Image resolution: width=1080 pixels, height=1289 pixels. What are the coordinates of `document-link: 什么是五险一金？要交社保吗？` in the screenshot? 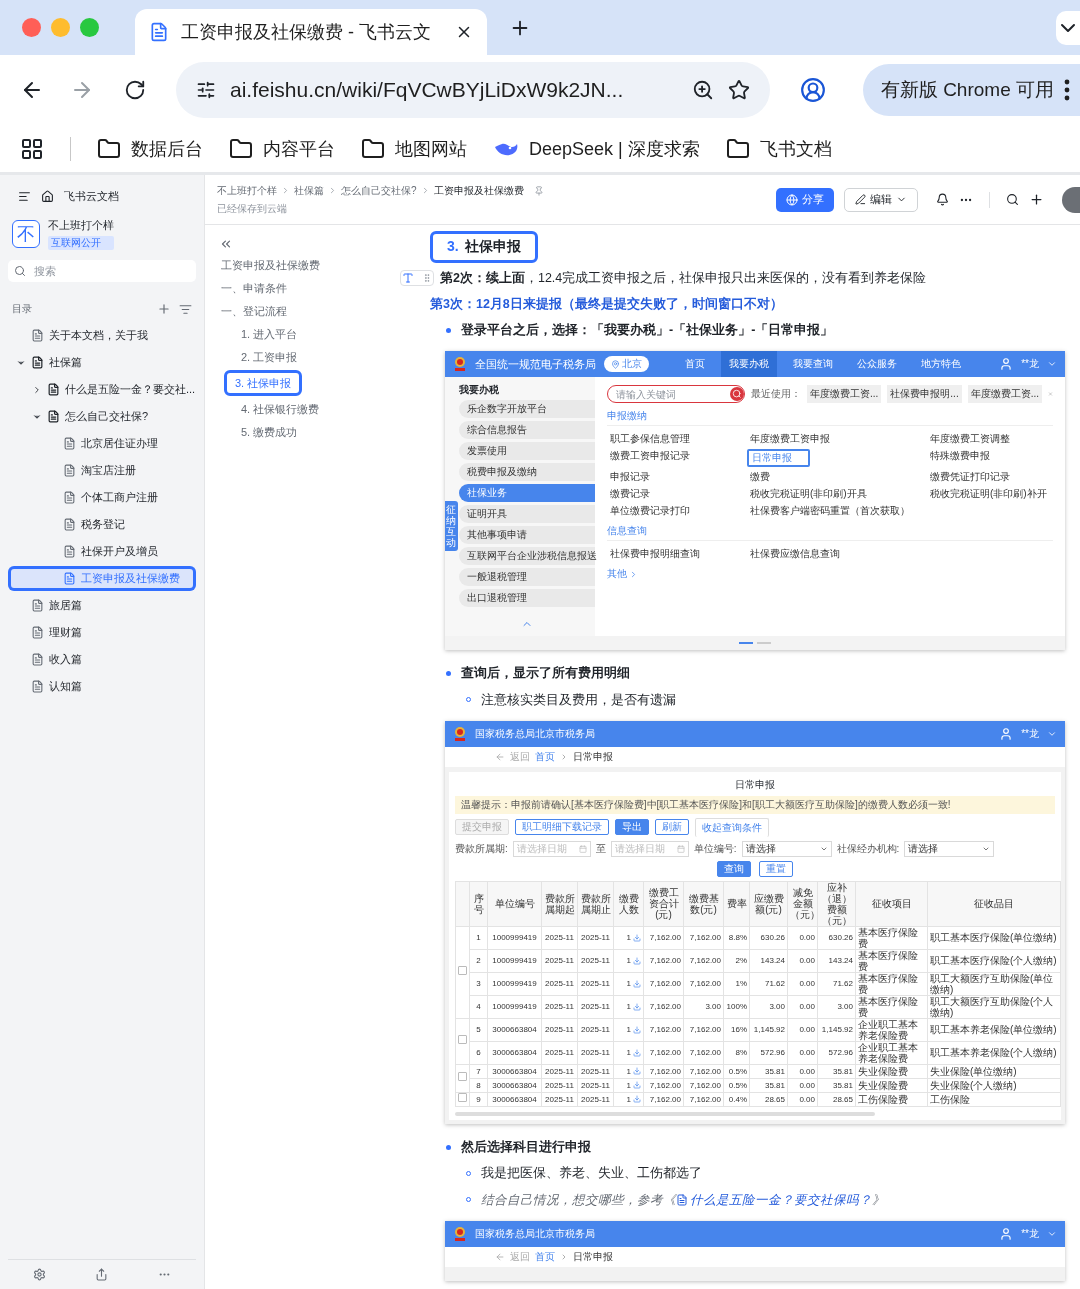 It's located at (774, 1199).